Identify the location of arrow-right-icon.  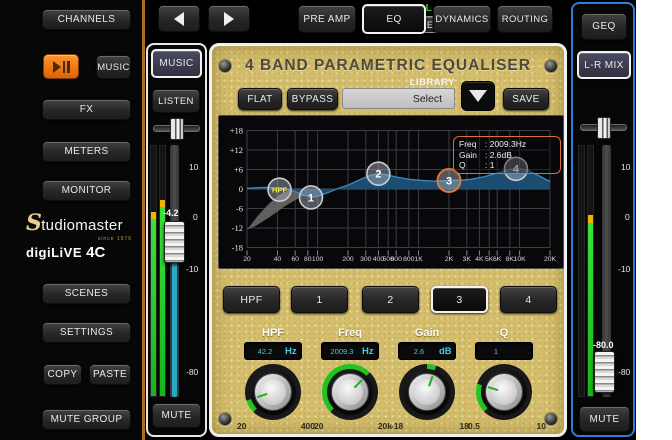
(229, 18).